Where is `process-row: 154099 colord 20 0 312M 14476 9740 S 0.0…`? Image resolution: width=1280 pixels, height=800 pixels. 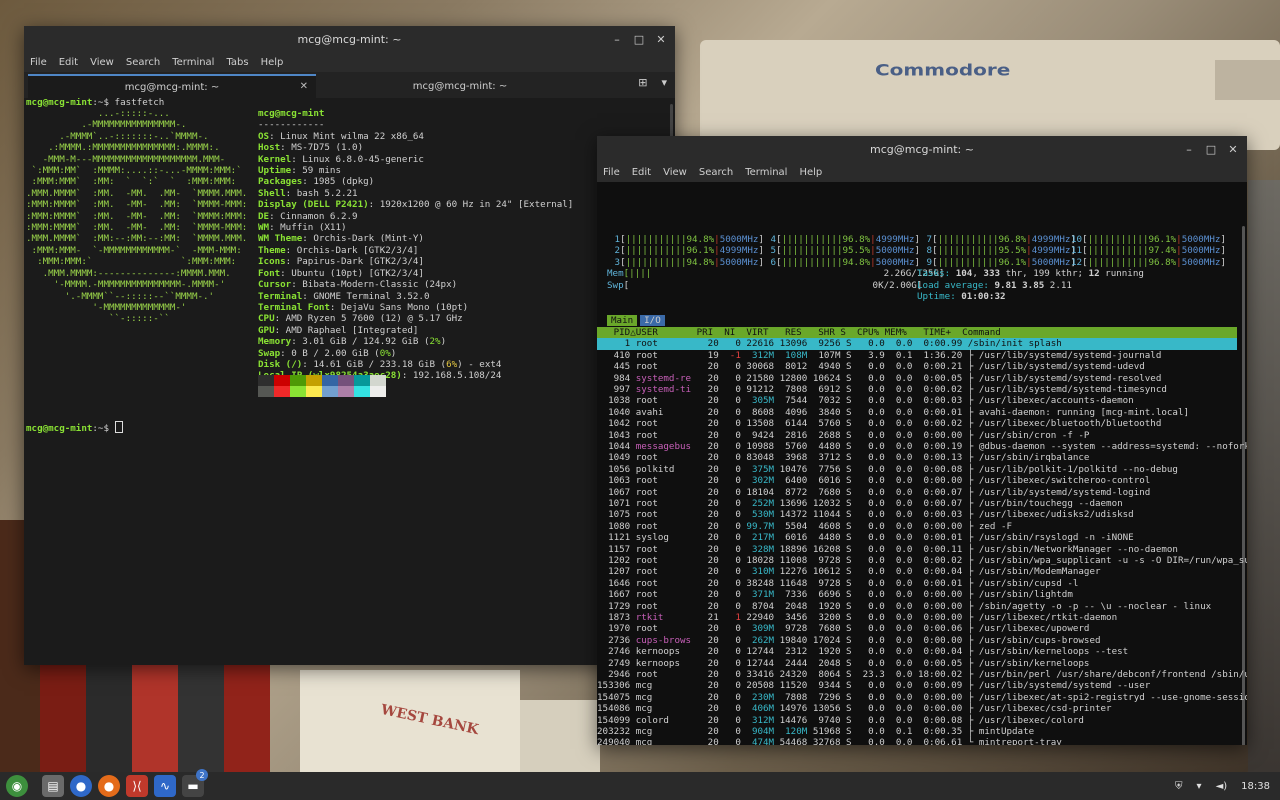 process-row: 154099 colord 20 0 312M 14476 9740 S 0.0… is located at coordinates (917, 720).